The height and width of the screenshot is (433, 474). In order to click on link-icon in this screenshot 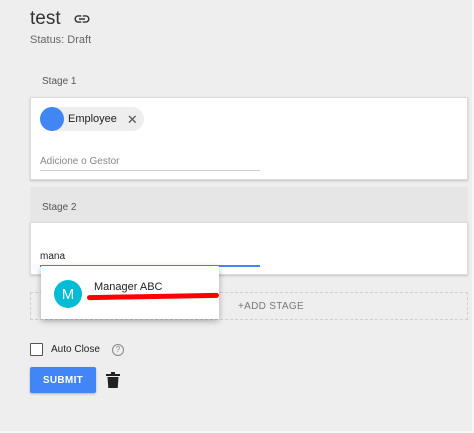, I will do `click(82, 19)`.